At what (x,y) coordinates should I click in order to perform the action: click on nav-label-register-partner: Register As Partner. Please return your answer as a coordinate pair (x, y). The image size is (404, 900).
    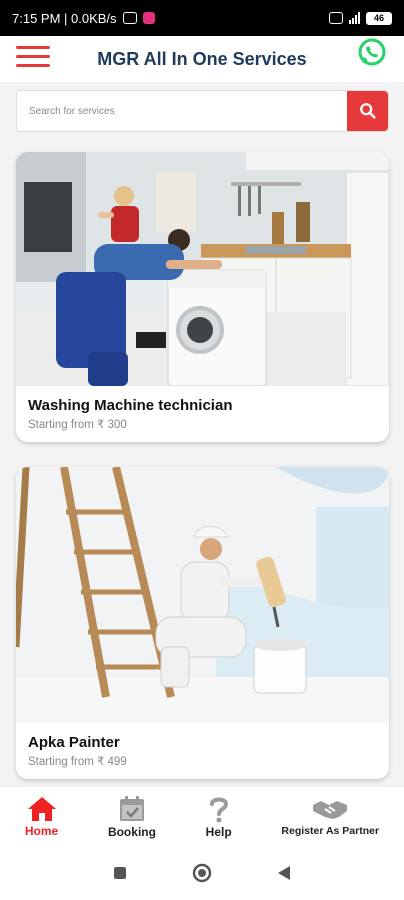
    Looking at the image, I should click on (330, 830).